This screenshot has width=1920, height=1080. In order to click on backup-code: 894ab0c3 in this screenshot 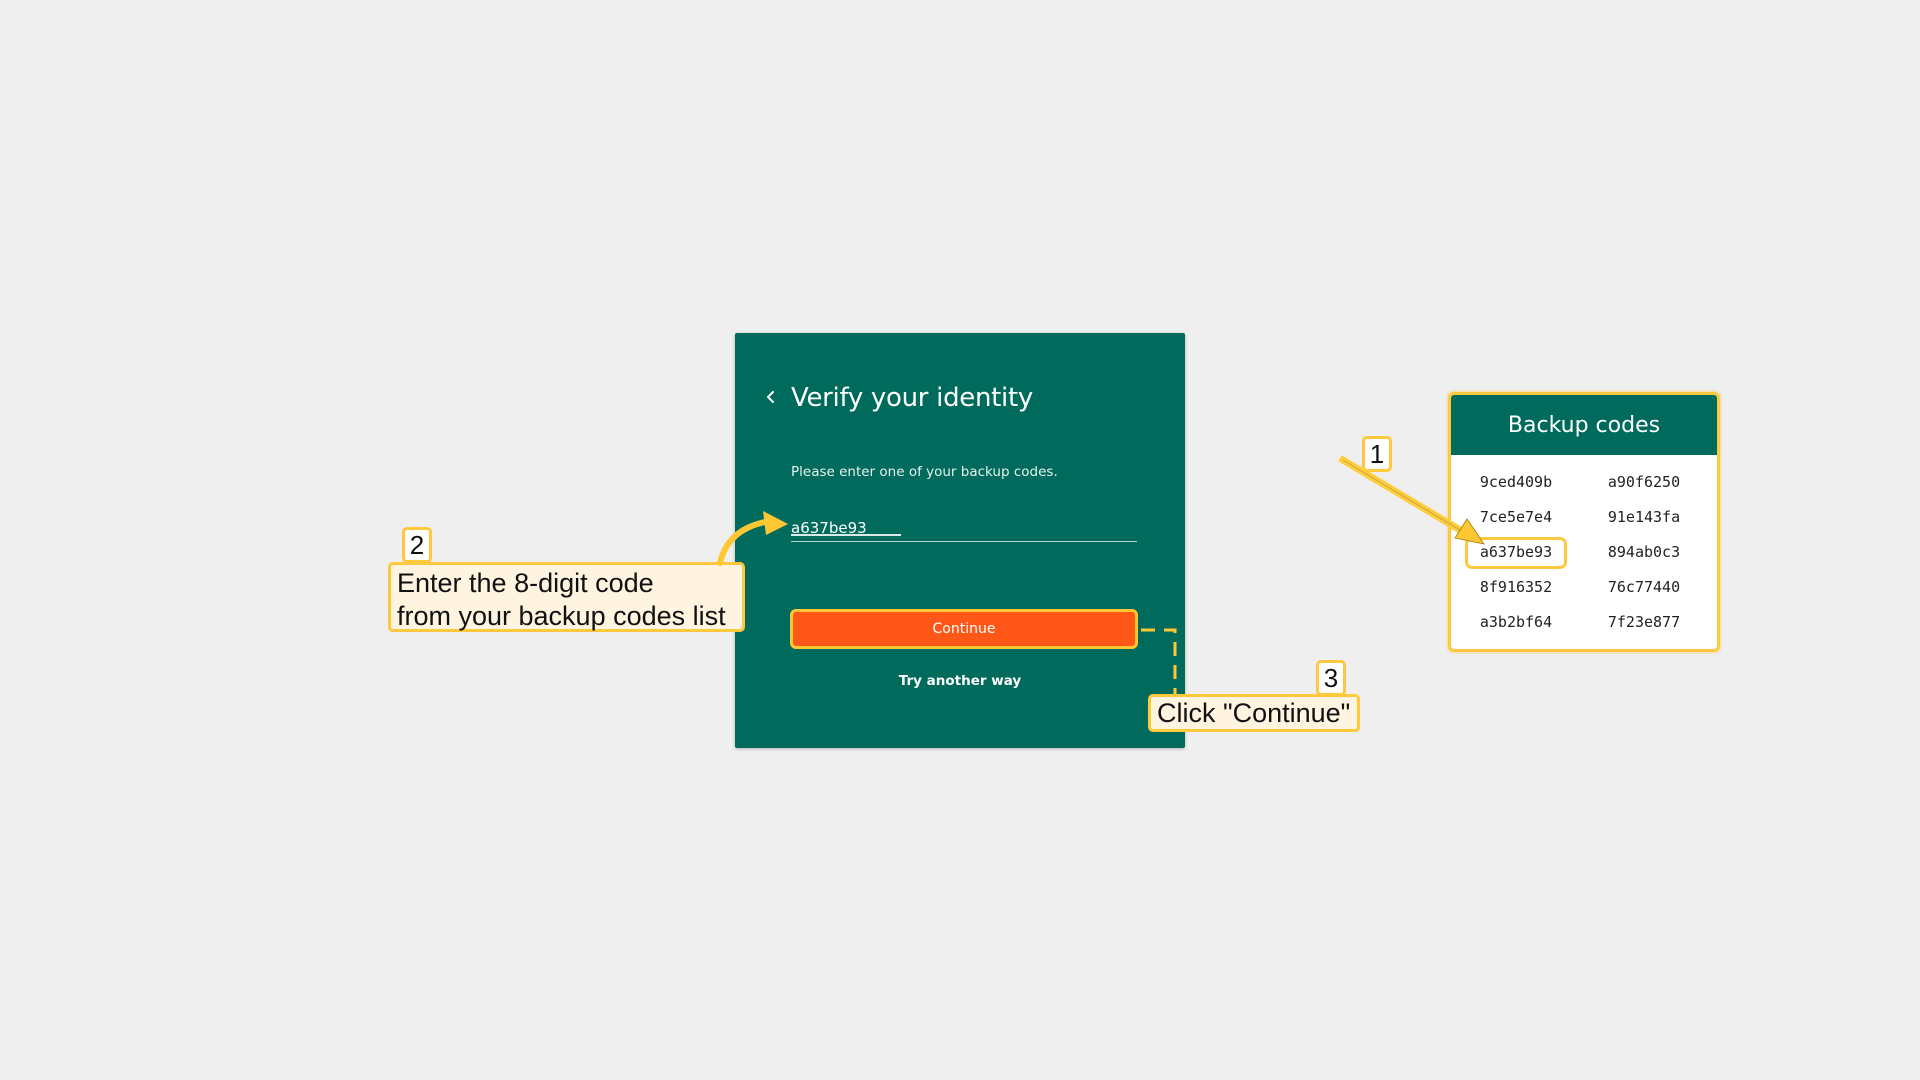, I will do `click(1644, 552)`.